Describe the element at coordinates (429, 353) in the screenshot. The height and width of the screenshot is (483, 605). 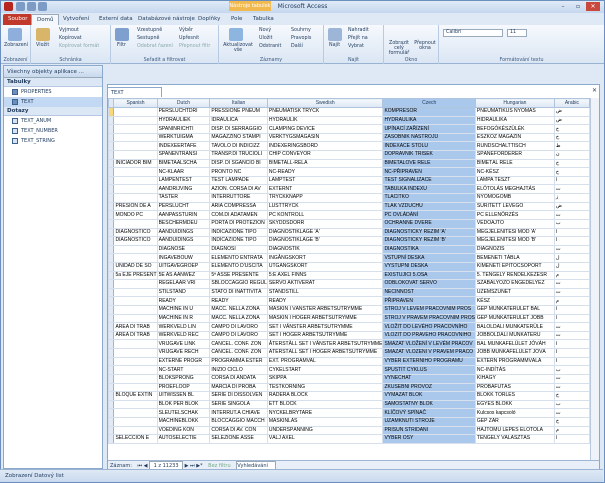
I see `table-cell: SMAZAT VLOŽENÍ V PRAVÉM PRACO` at that location.